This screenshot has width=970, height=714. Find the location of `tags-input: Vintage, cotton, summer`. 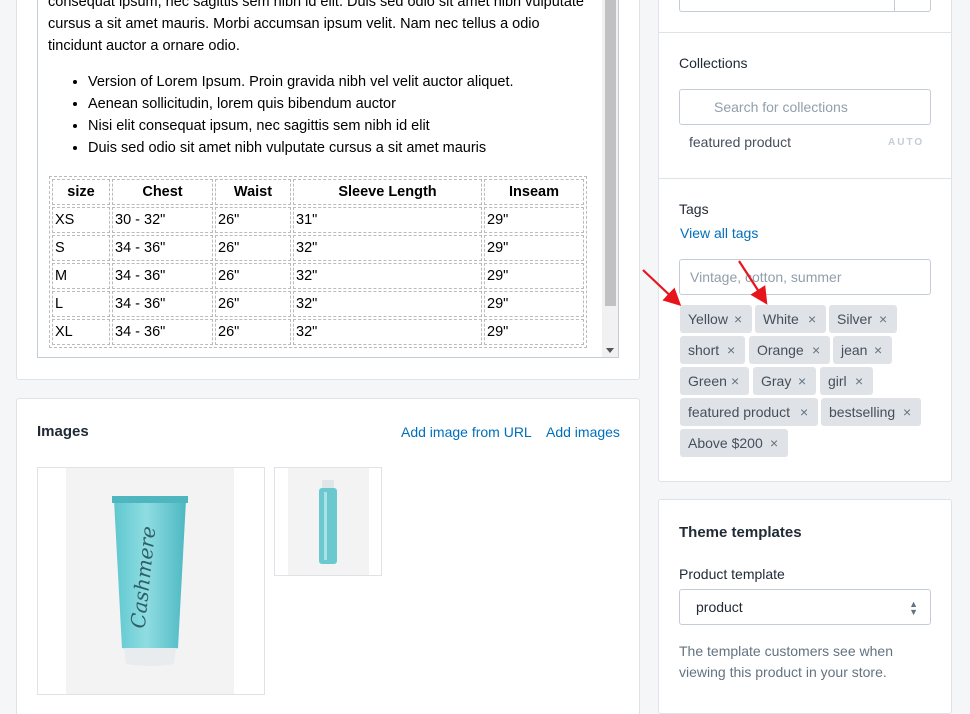

tags-input: Vintage, cotton, summer is located at coordinates (805, 277).